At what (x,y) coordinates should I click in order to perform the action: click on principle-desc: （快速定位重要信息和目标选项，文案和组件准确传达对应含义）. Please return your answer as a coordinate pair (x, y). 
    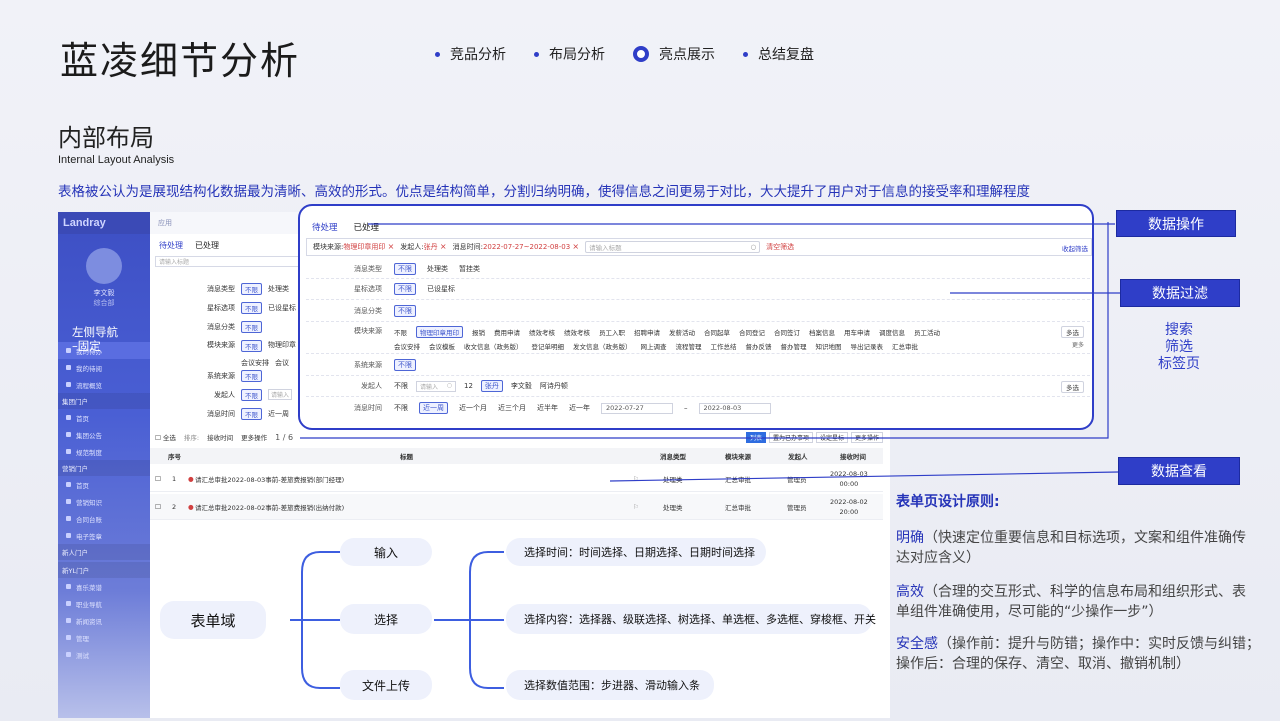
    Looking at the image, I should click on (1071, 548).